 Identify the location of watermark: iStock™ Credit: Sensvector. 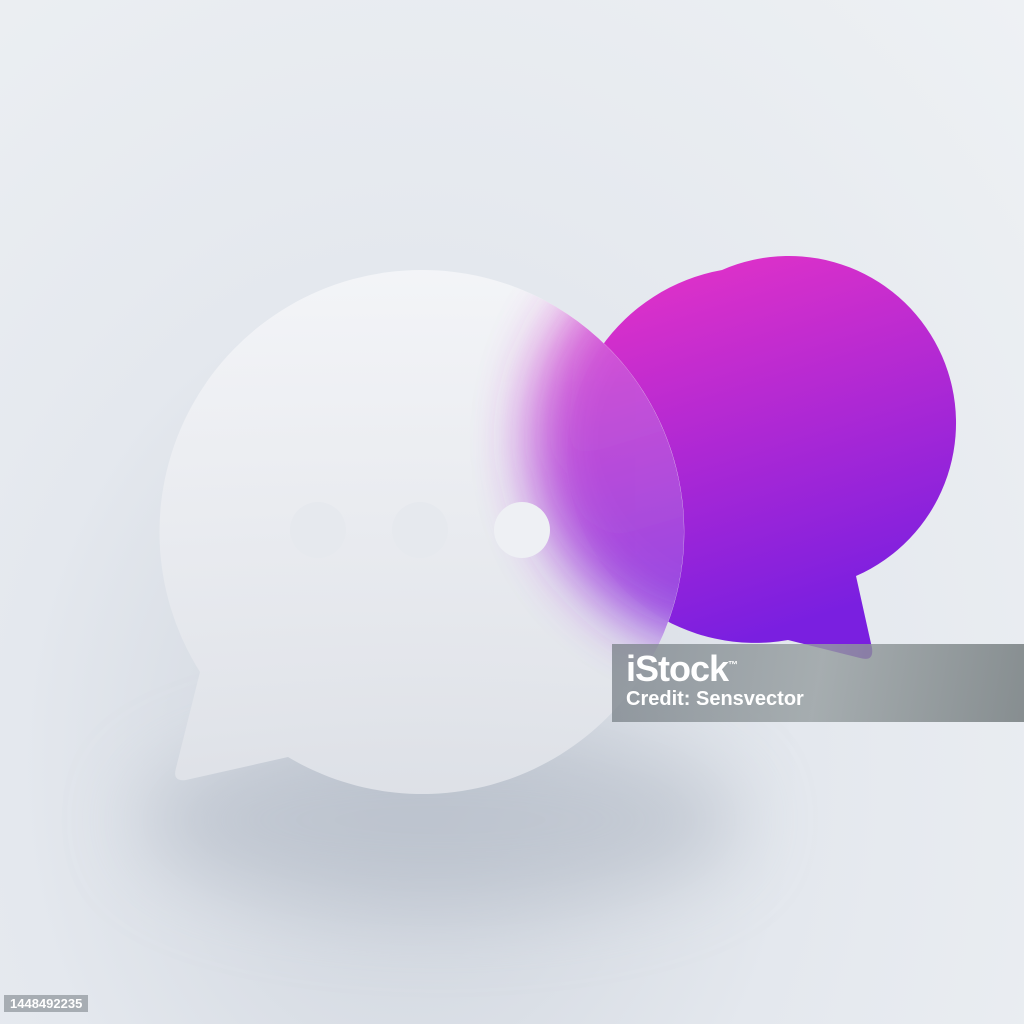
(818, 683).